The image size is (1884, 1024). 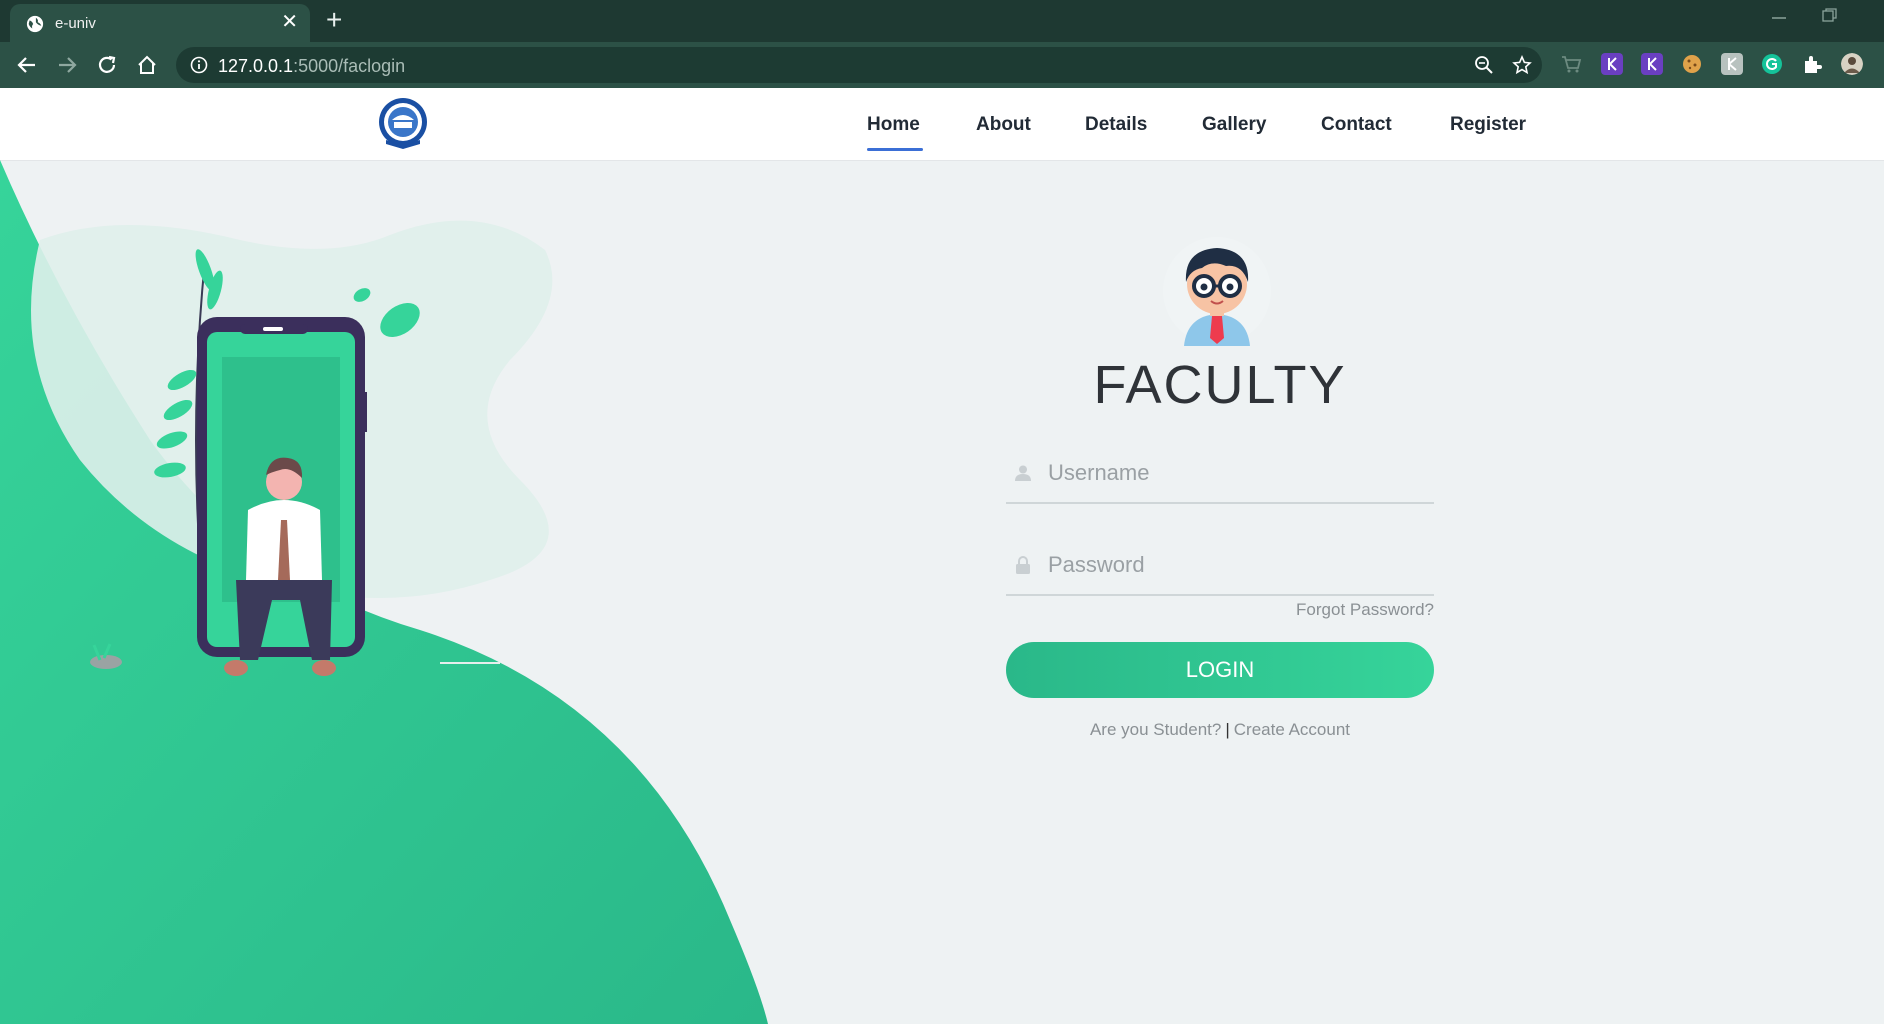 I want to click on forward-icon, so click(x=67, y=65).